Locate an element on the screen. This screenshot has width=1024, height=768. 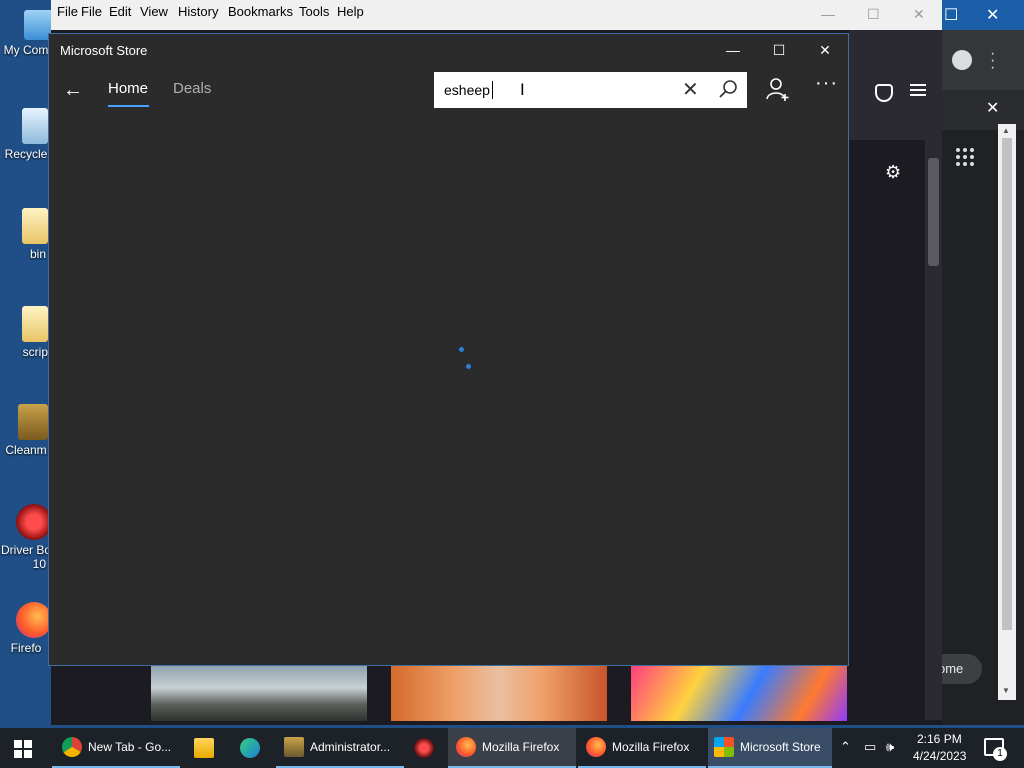
menu-bookmarks: Bookmarks is located at coordinates (260, 11).